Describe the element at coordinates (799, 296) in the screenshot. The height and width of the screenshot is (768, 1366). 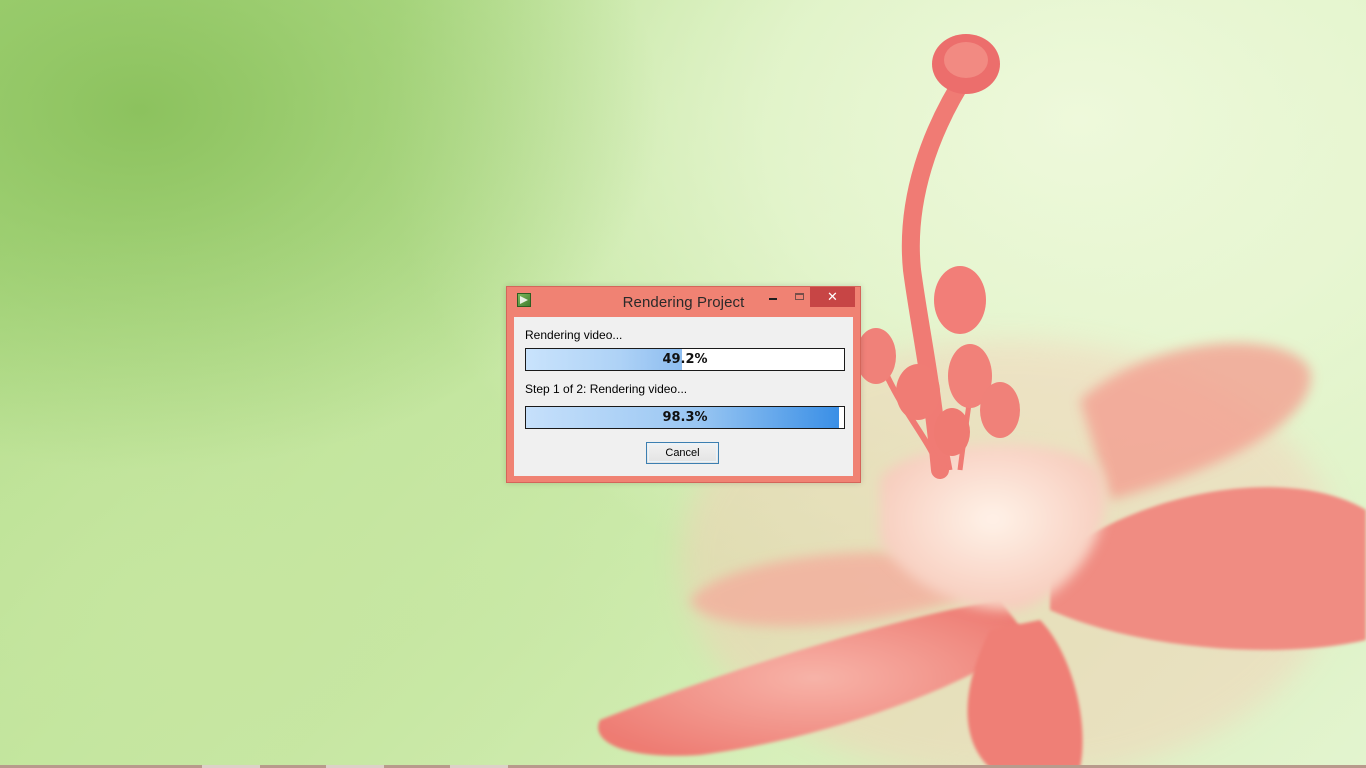
I see `maximize-icon` at that location.